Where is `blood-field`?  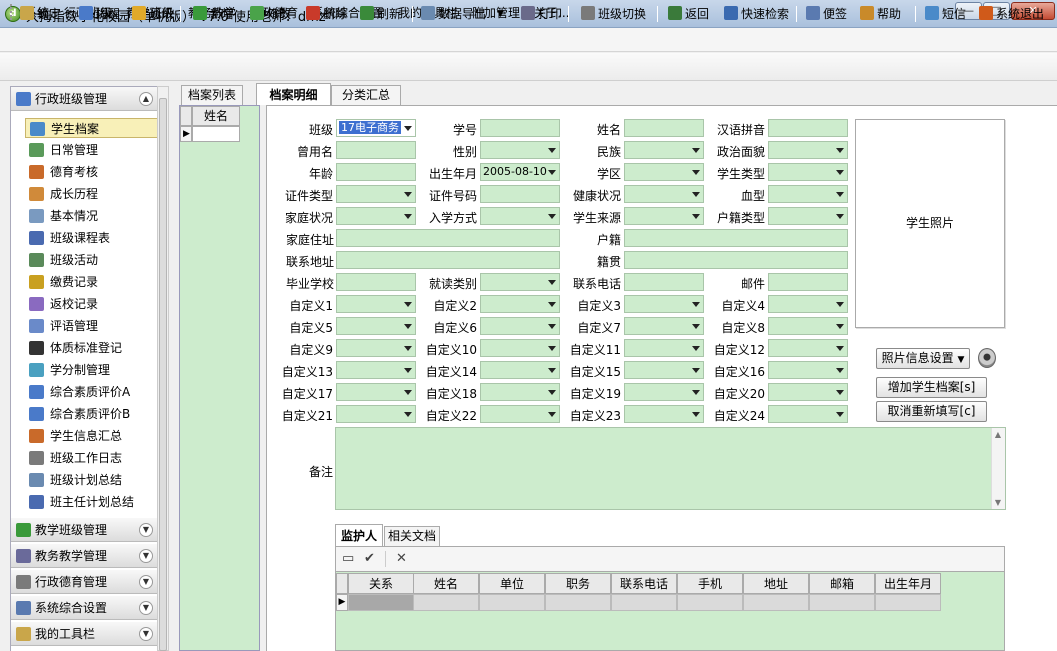
blood-field is located at coordinates (808, 194).